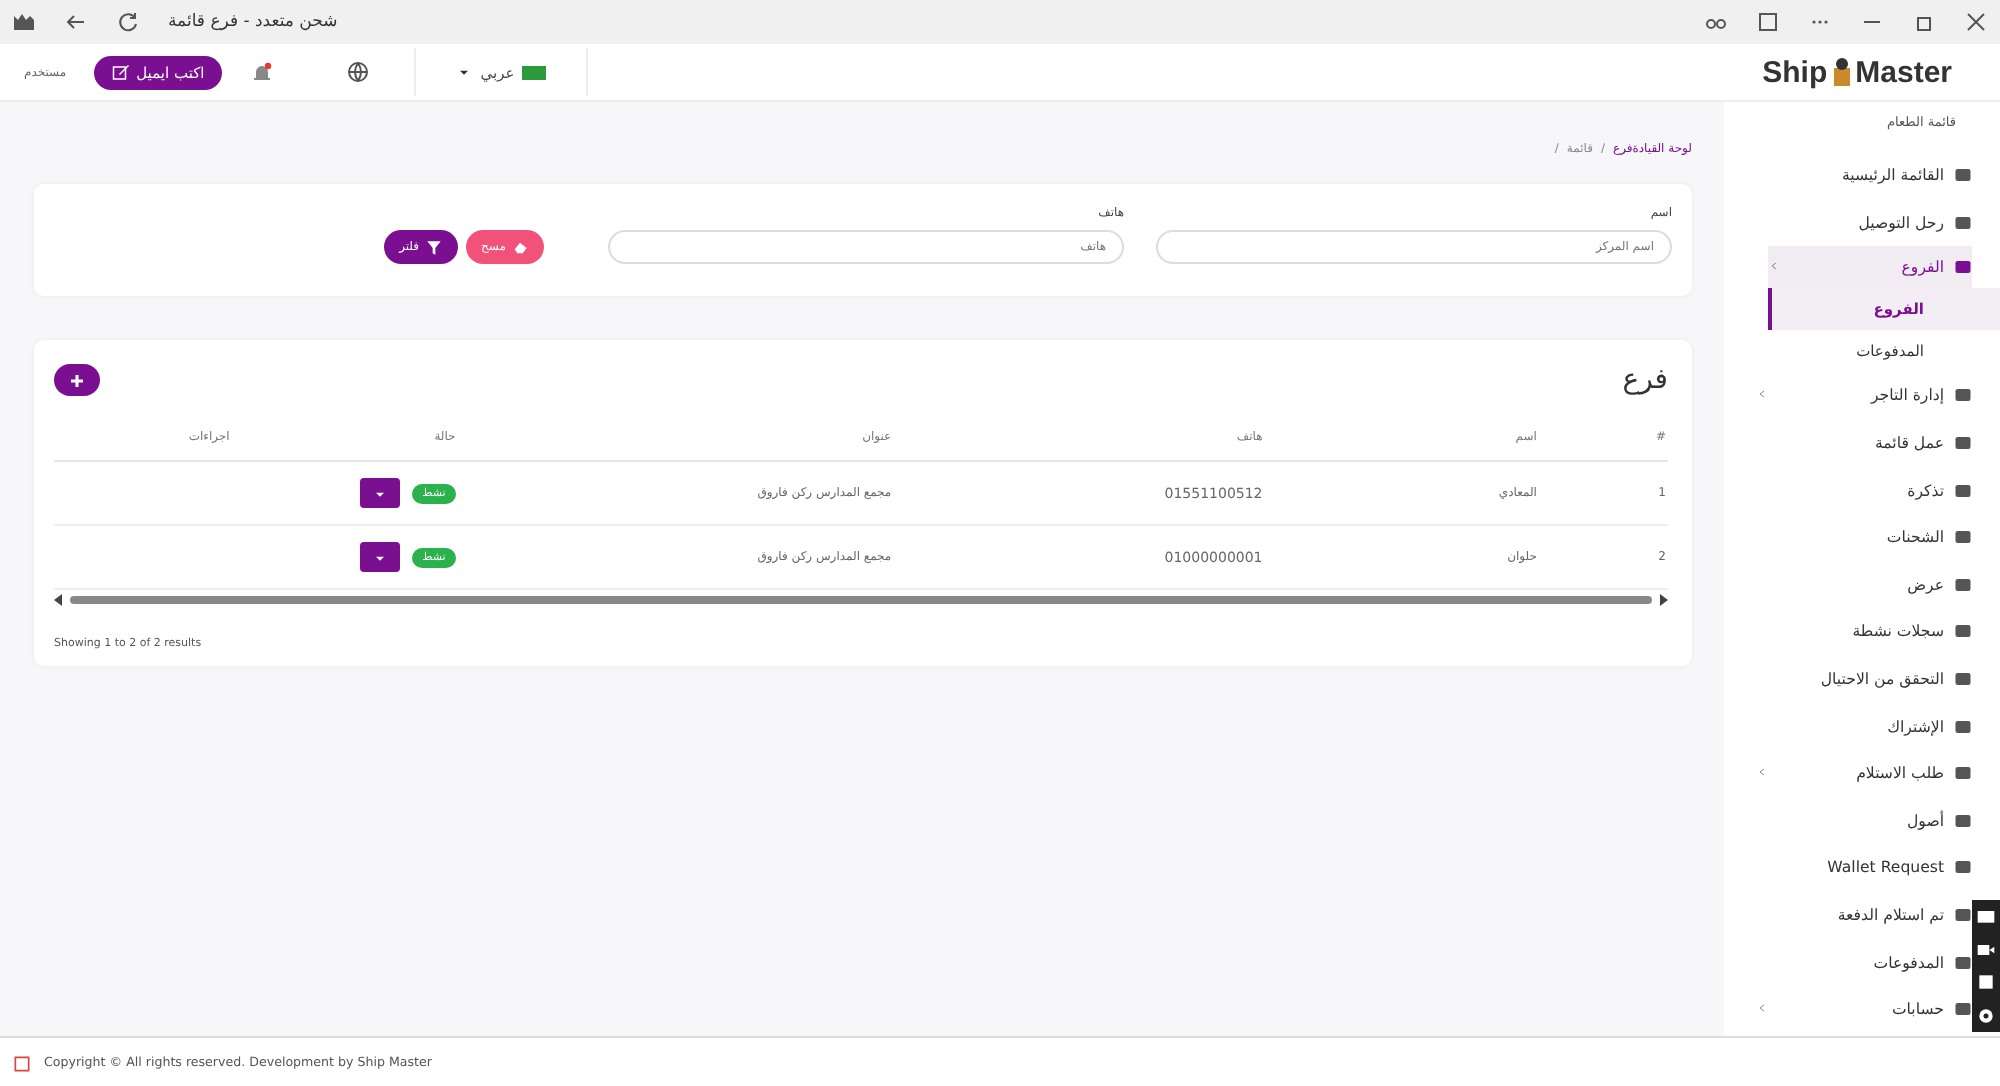 Image resolution: width=2000 pixels, height=1086 pixels. What do you see at coordinates (253, 22) in the screenshot?
I see `window-title: شحن متعدد - فرع قائمة` at bounding box center [253, 22].